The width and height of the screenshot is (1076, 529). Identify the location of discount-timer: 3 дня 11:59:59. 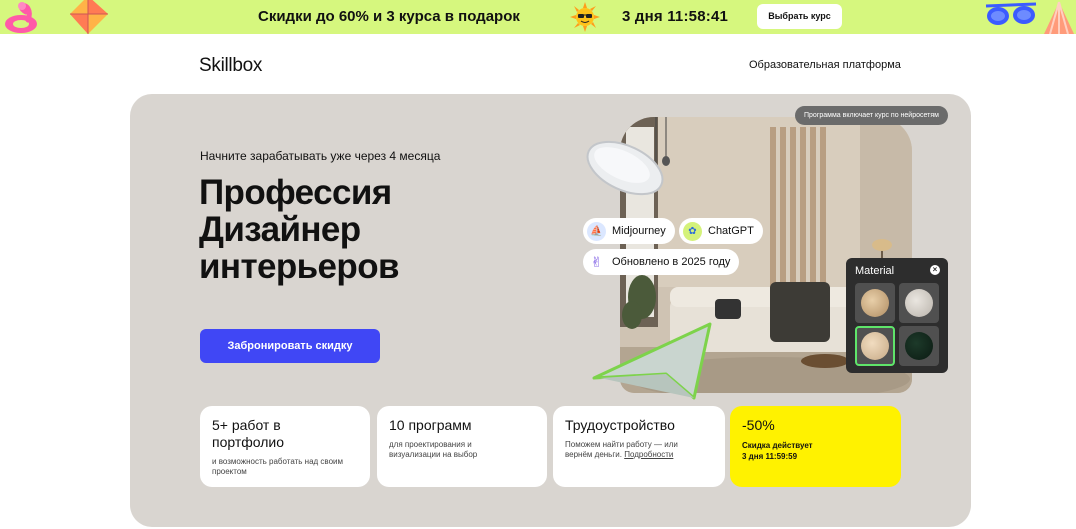
(770, 456).